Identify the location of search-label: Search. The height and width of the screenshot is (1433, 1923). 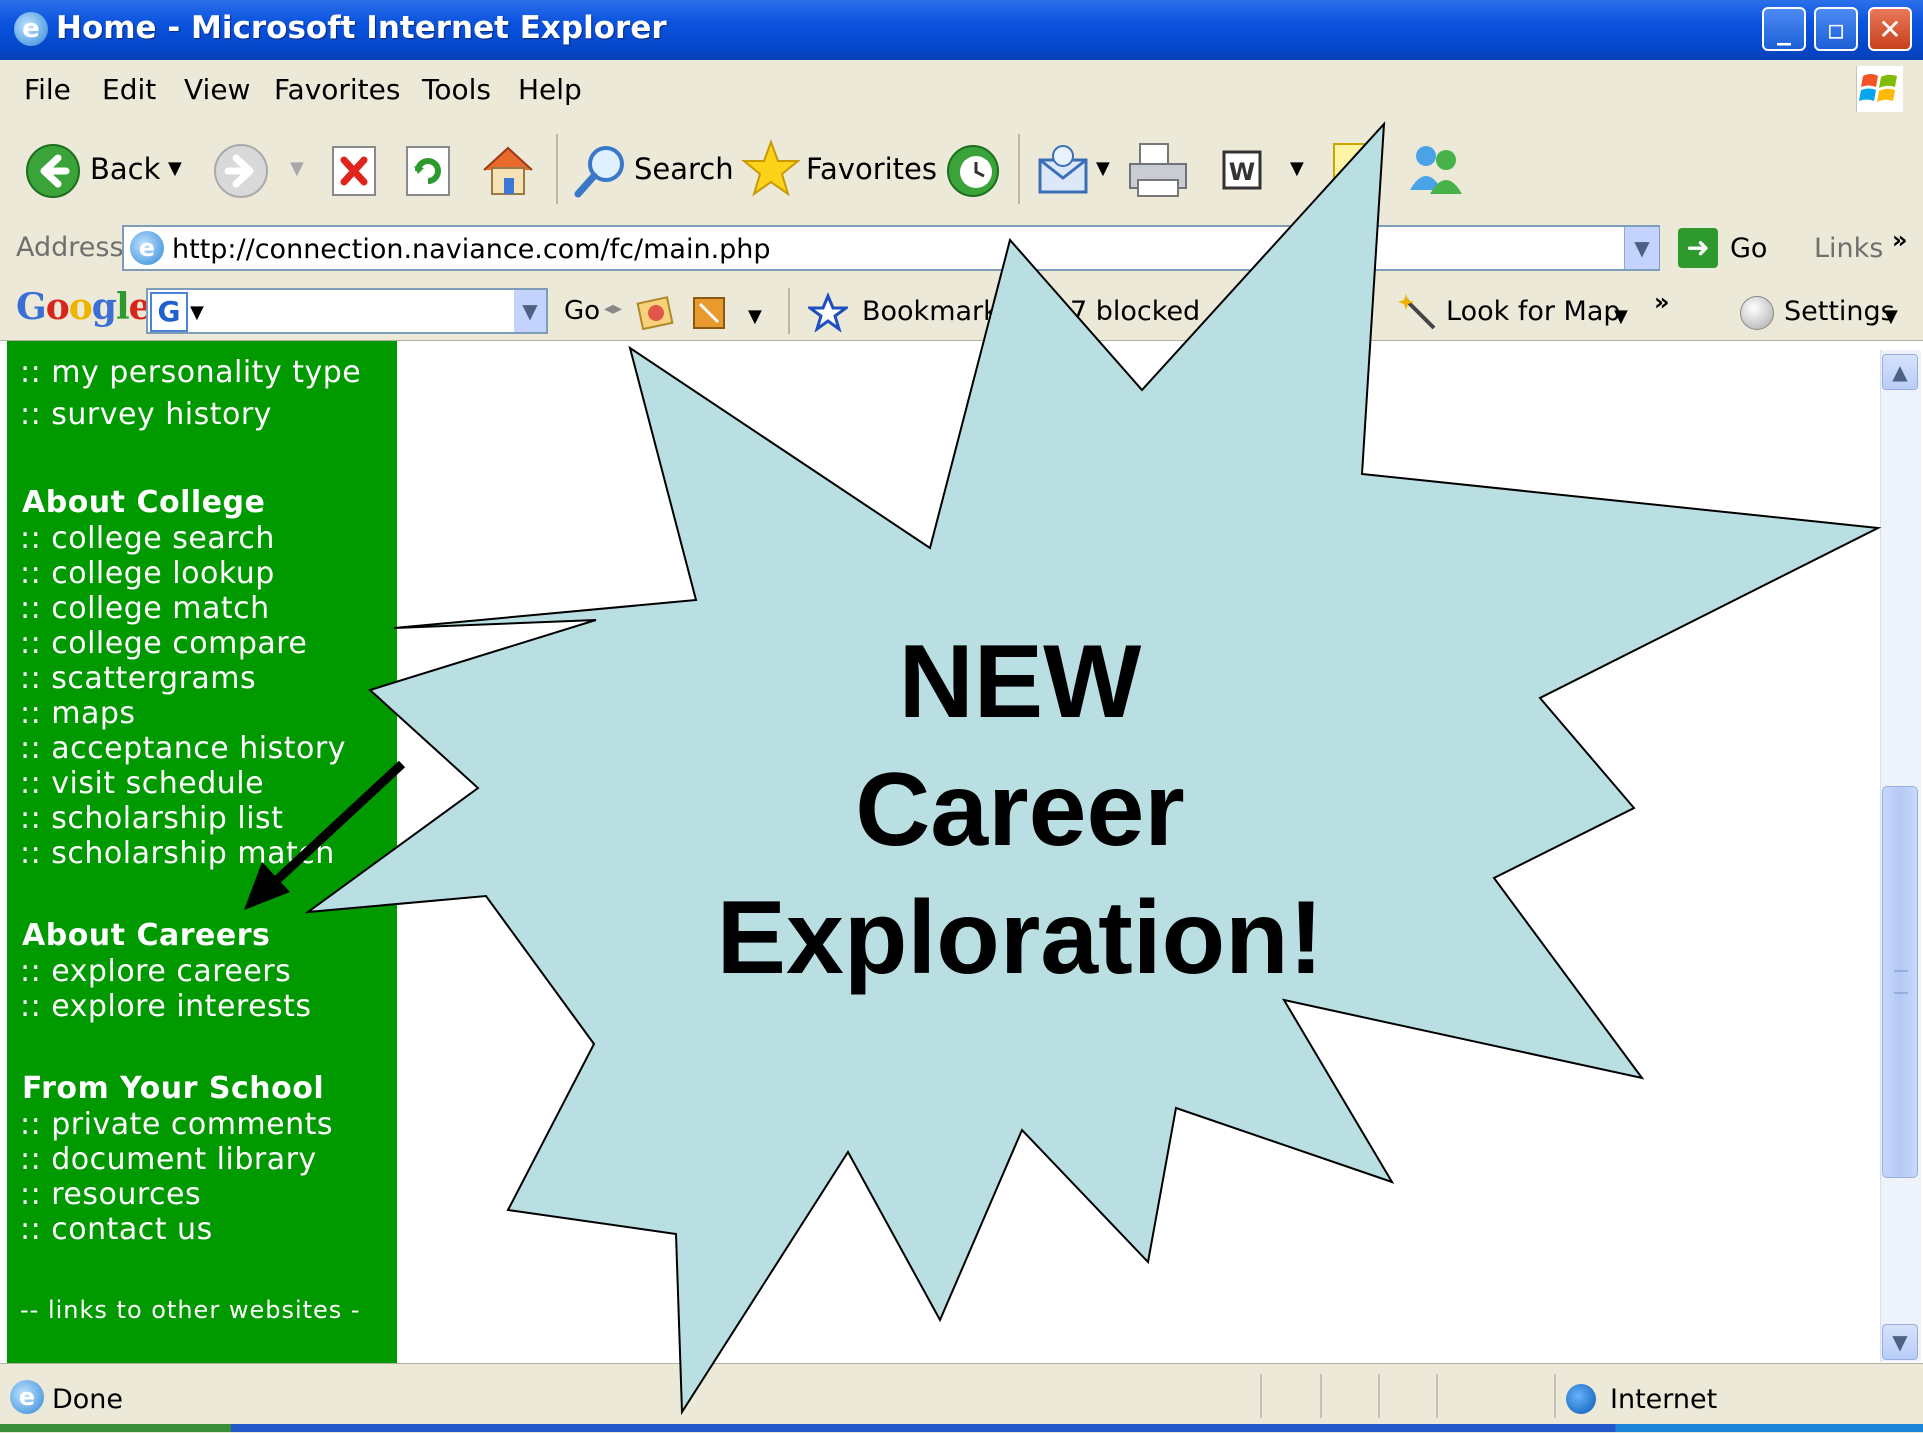
(684, 169).